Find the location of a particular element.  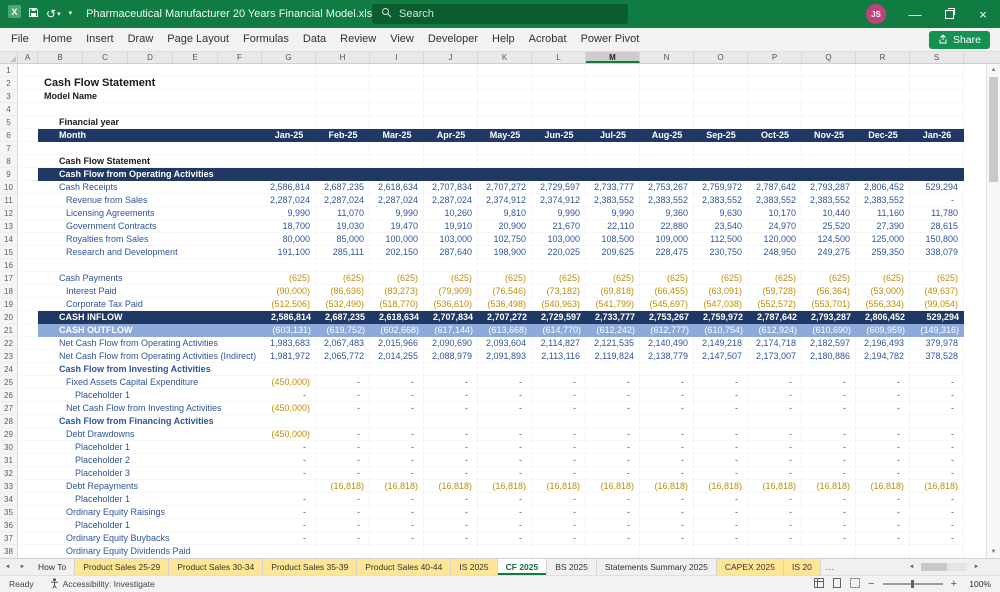

cell: 109,000 is located at coordinates (667, 239).